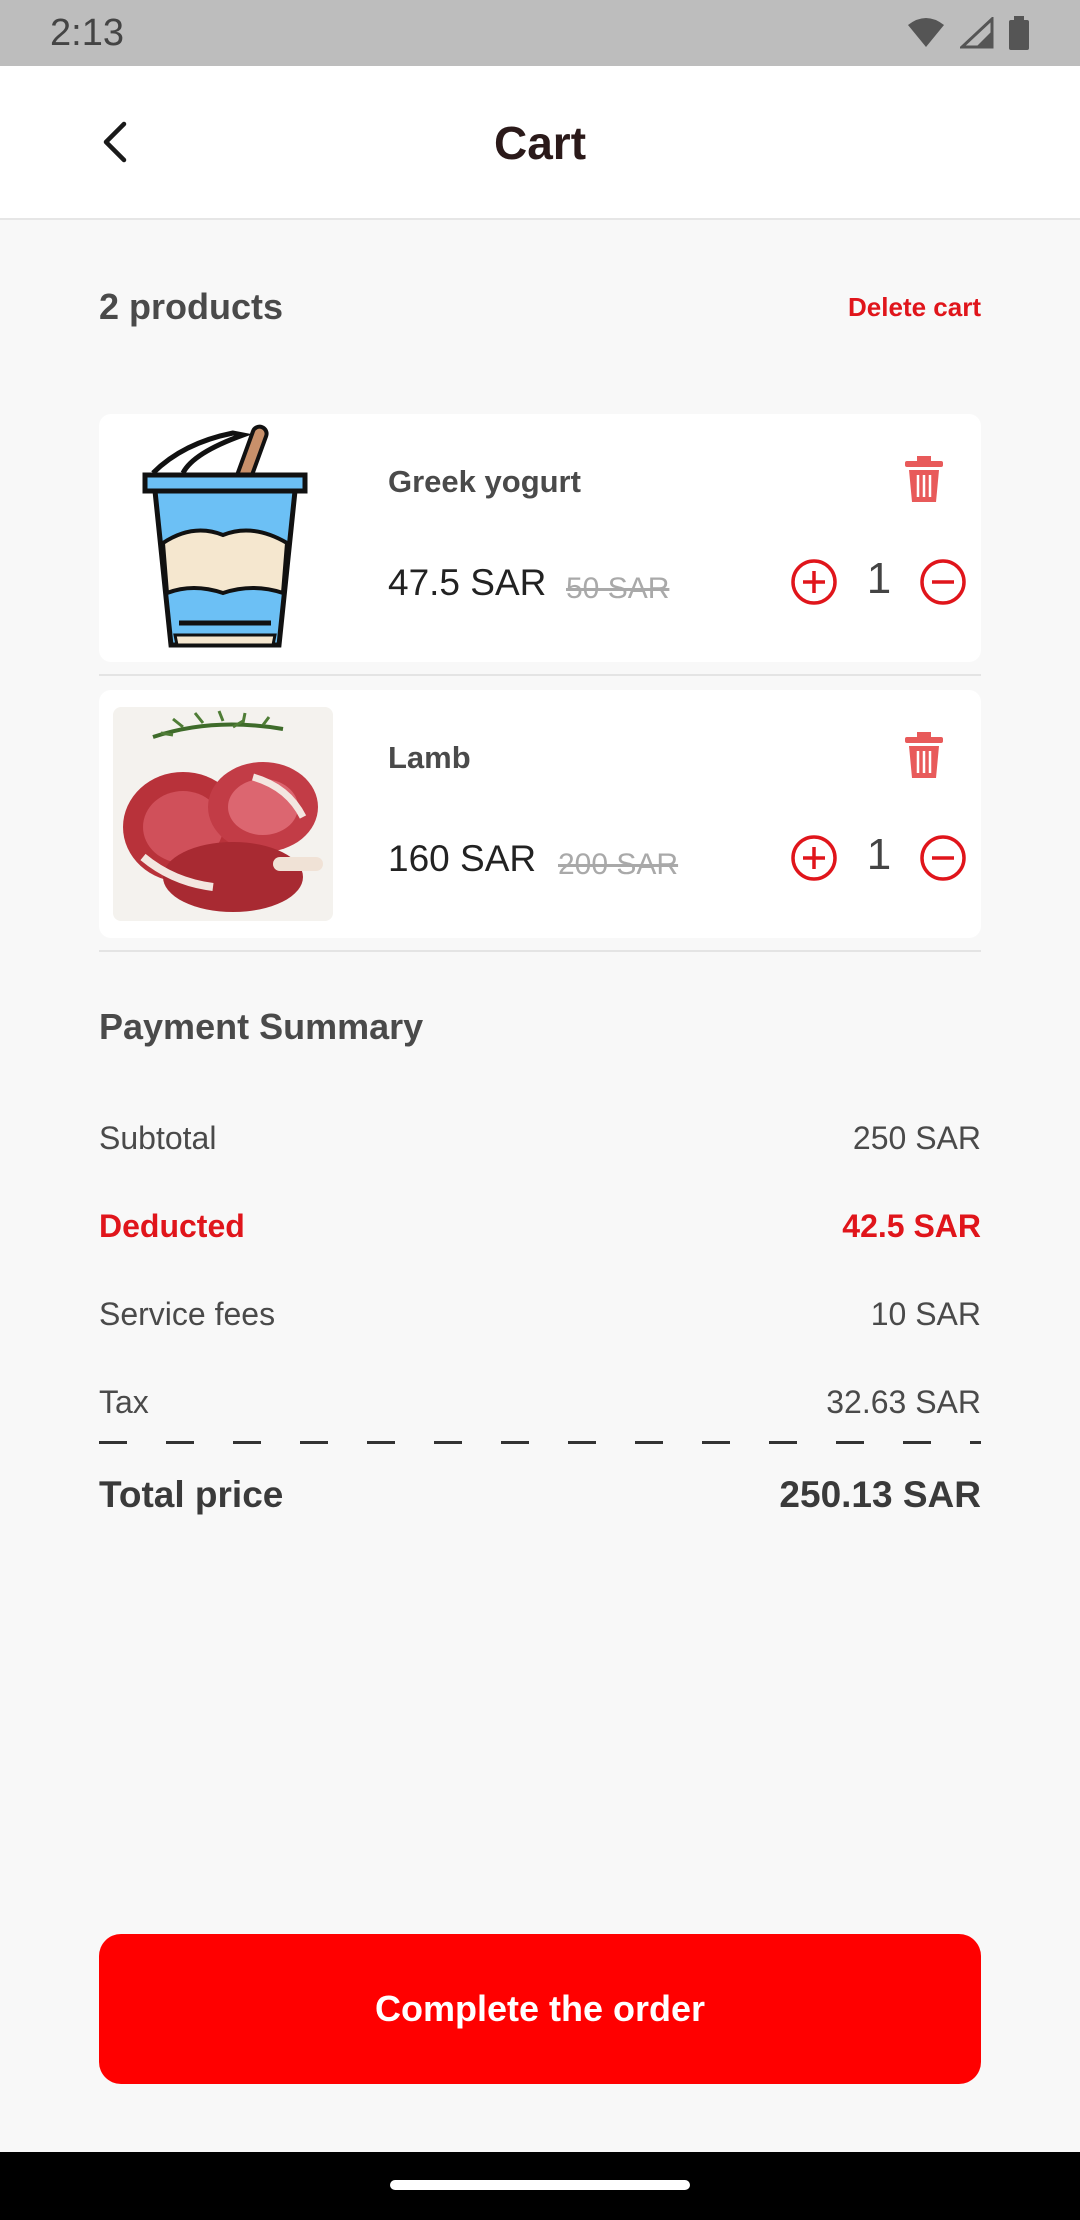 The image size is (1080, 2220). I want to click on tax-label: Tax, so click(124, 1402).